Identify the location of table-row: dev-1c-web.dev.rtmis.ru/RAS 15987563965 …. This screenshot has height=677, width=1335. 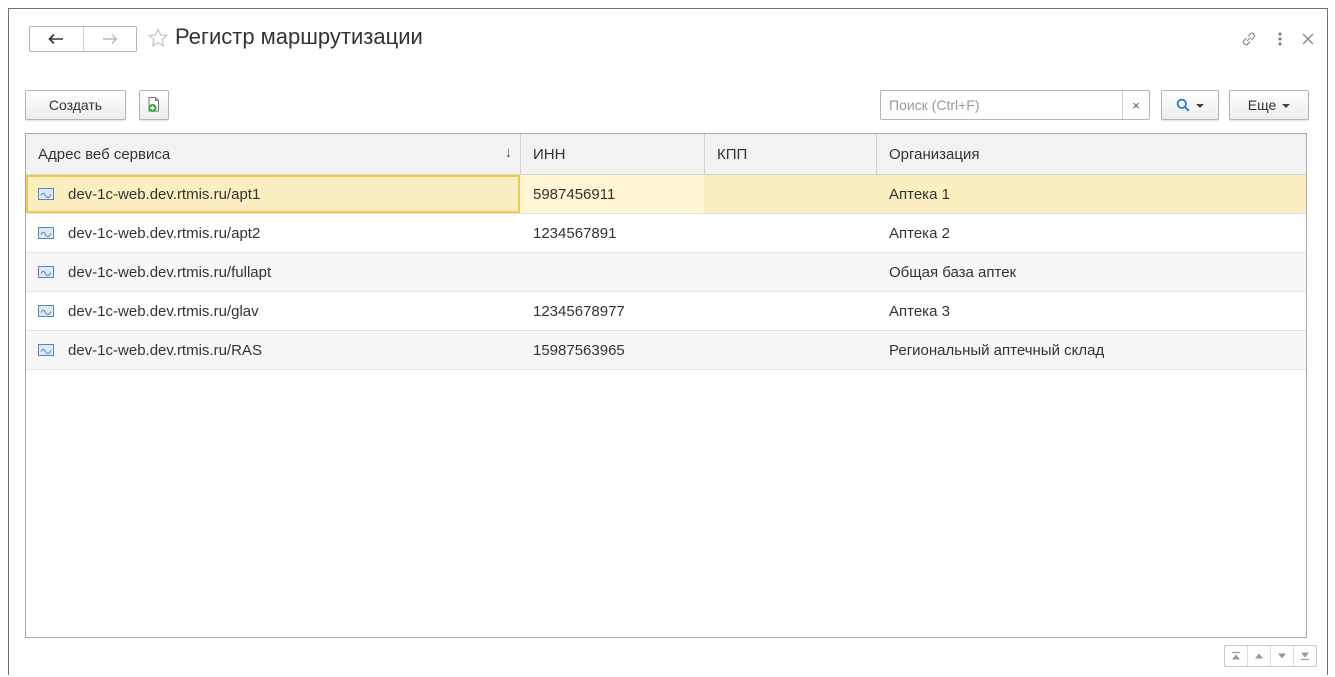
(666, 350).